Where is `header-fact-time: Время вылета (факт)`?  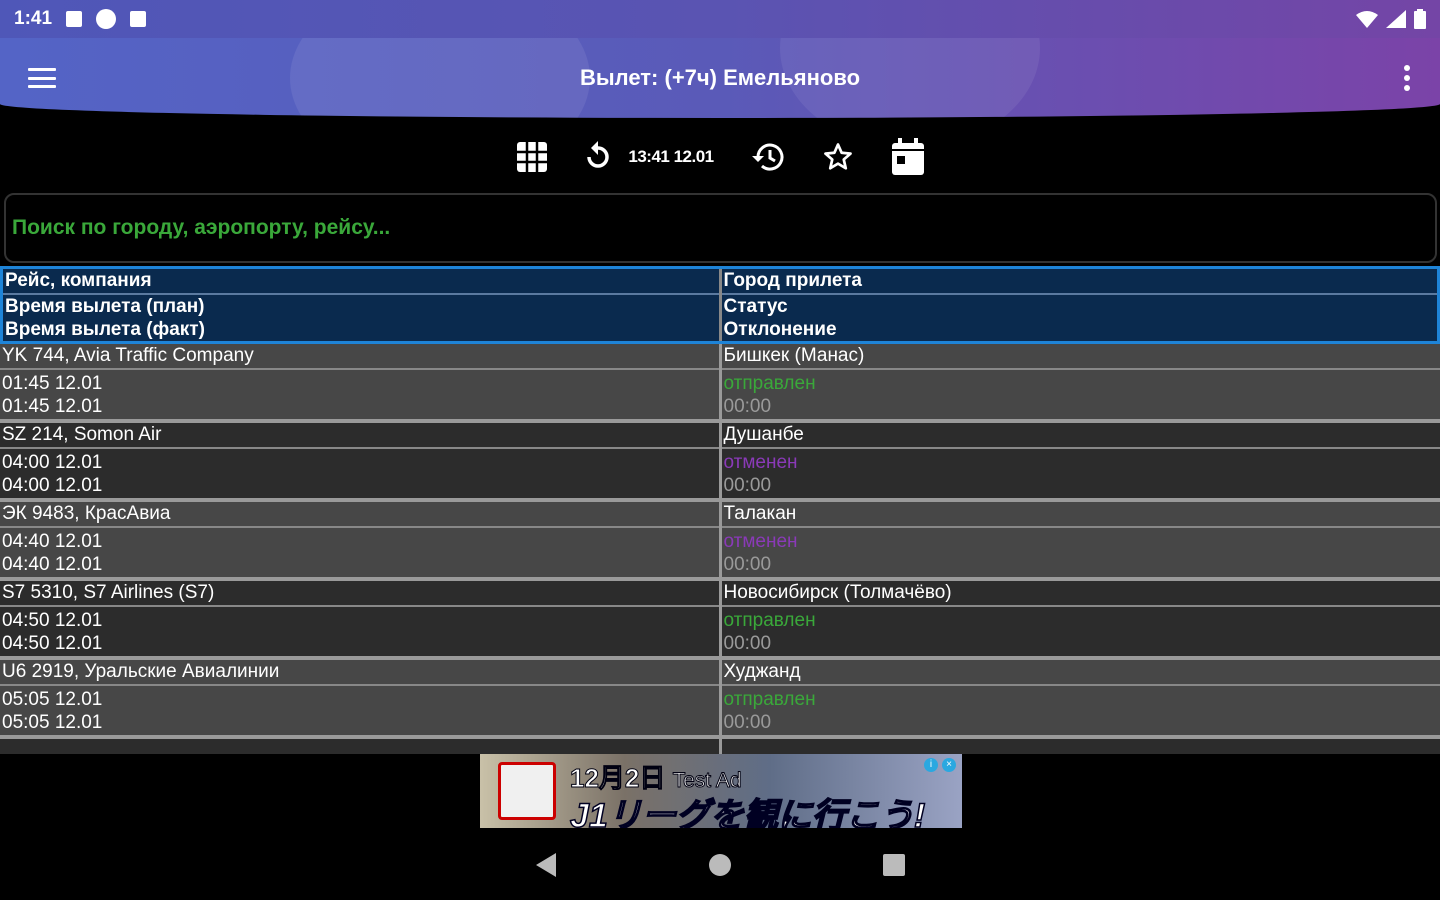 header-fact-time: Время вылета (факт) is located at coordinates (105, 329).